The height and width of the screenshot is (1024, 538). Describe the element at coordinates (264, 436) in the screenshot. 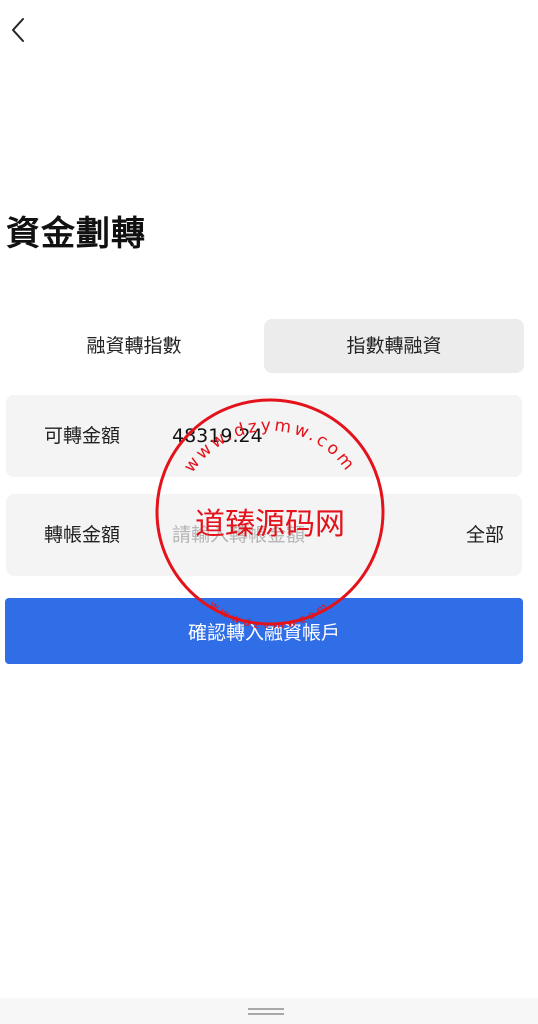

I see `transferable-amount-row: 可轉金額 48319.24` at that location.